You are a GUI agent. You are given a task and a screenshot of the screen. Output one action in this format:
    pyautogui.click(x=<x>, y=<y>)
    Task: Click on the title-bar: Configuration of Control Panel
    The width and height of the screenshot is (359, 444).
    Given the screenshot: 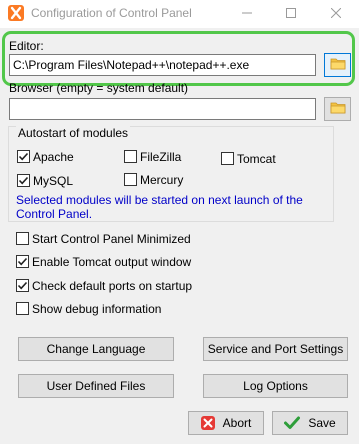 What is the action you would take?
    pyautogui.click(x=179, y=14)
    